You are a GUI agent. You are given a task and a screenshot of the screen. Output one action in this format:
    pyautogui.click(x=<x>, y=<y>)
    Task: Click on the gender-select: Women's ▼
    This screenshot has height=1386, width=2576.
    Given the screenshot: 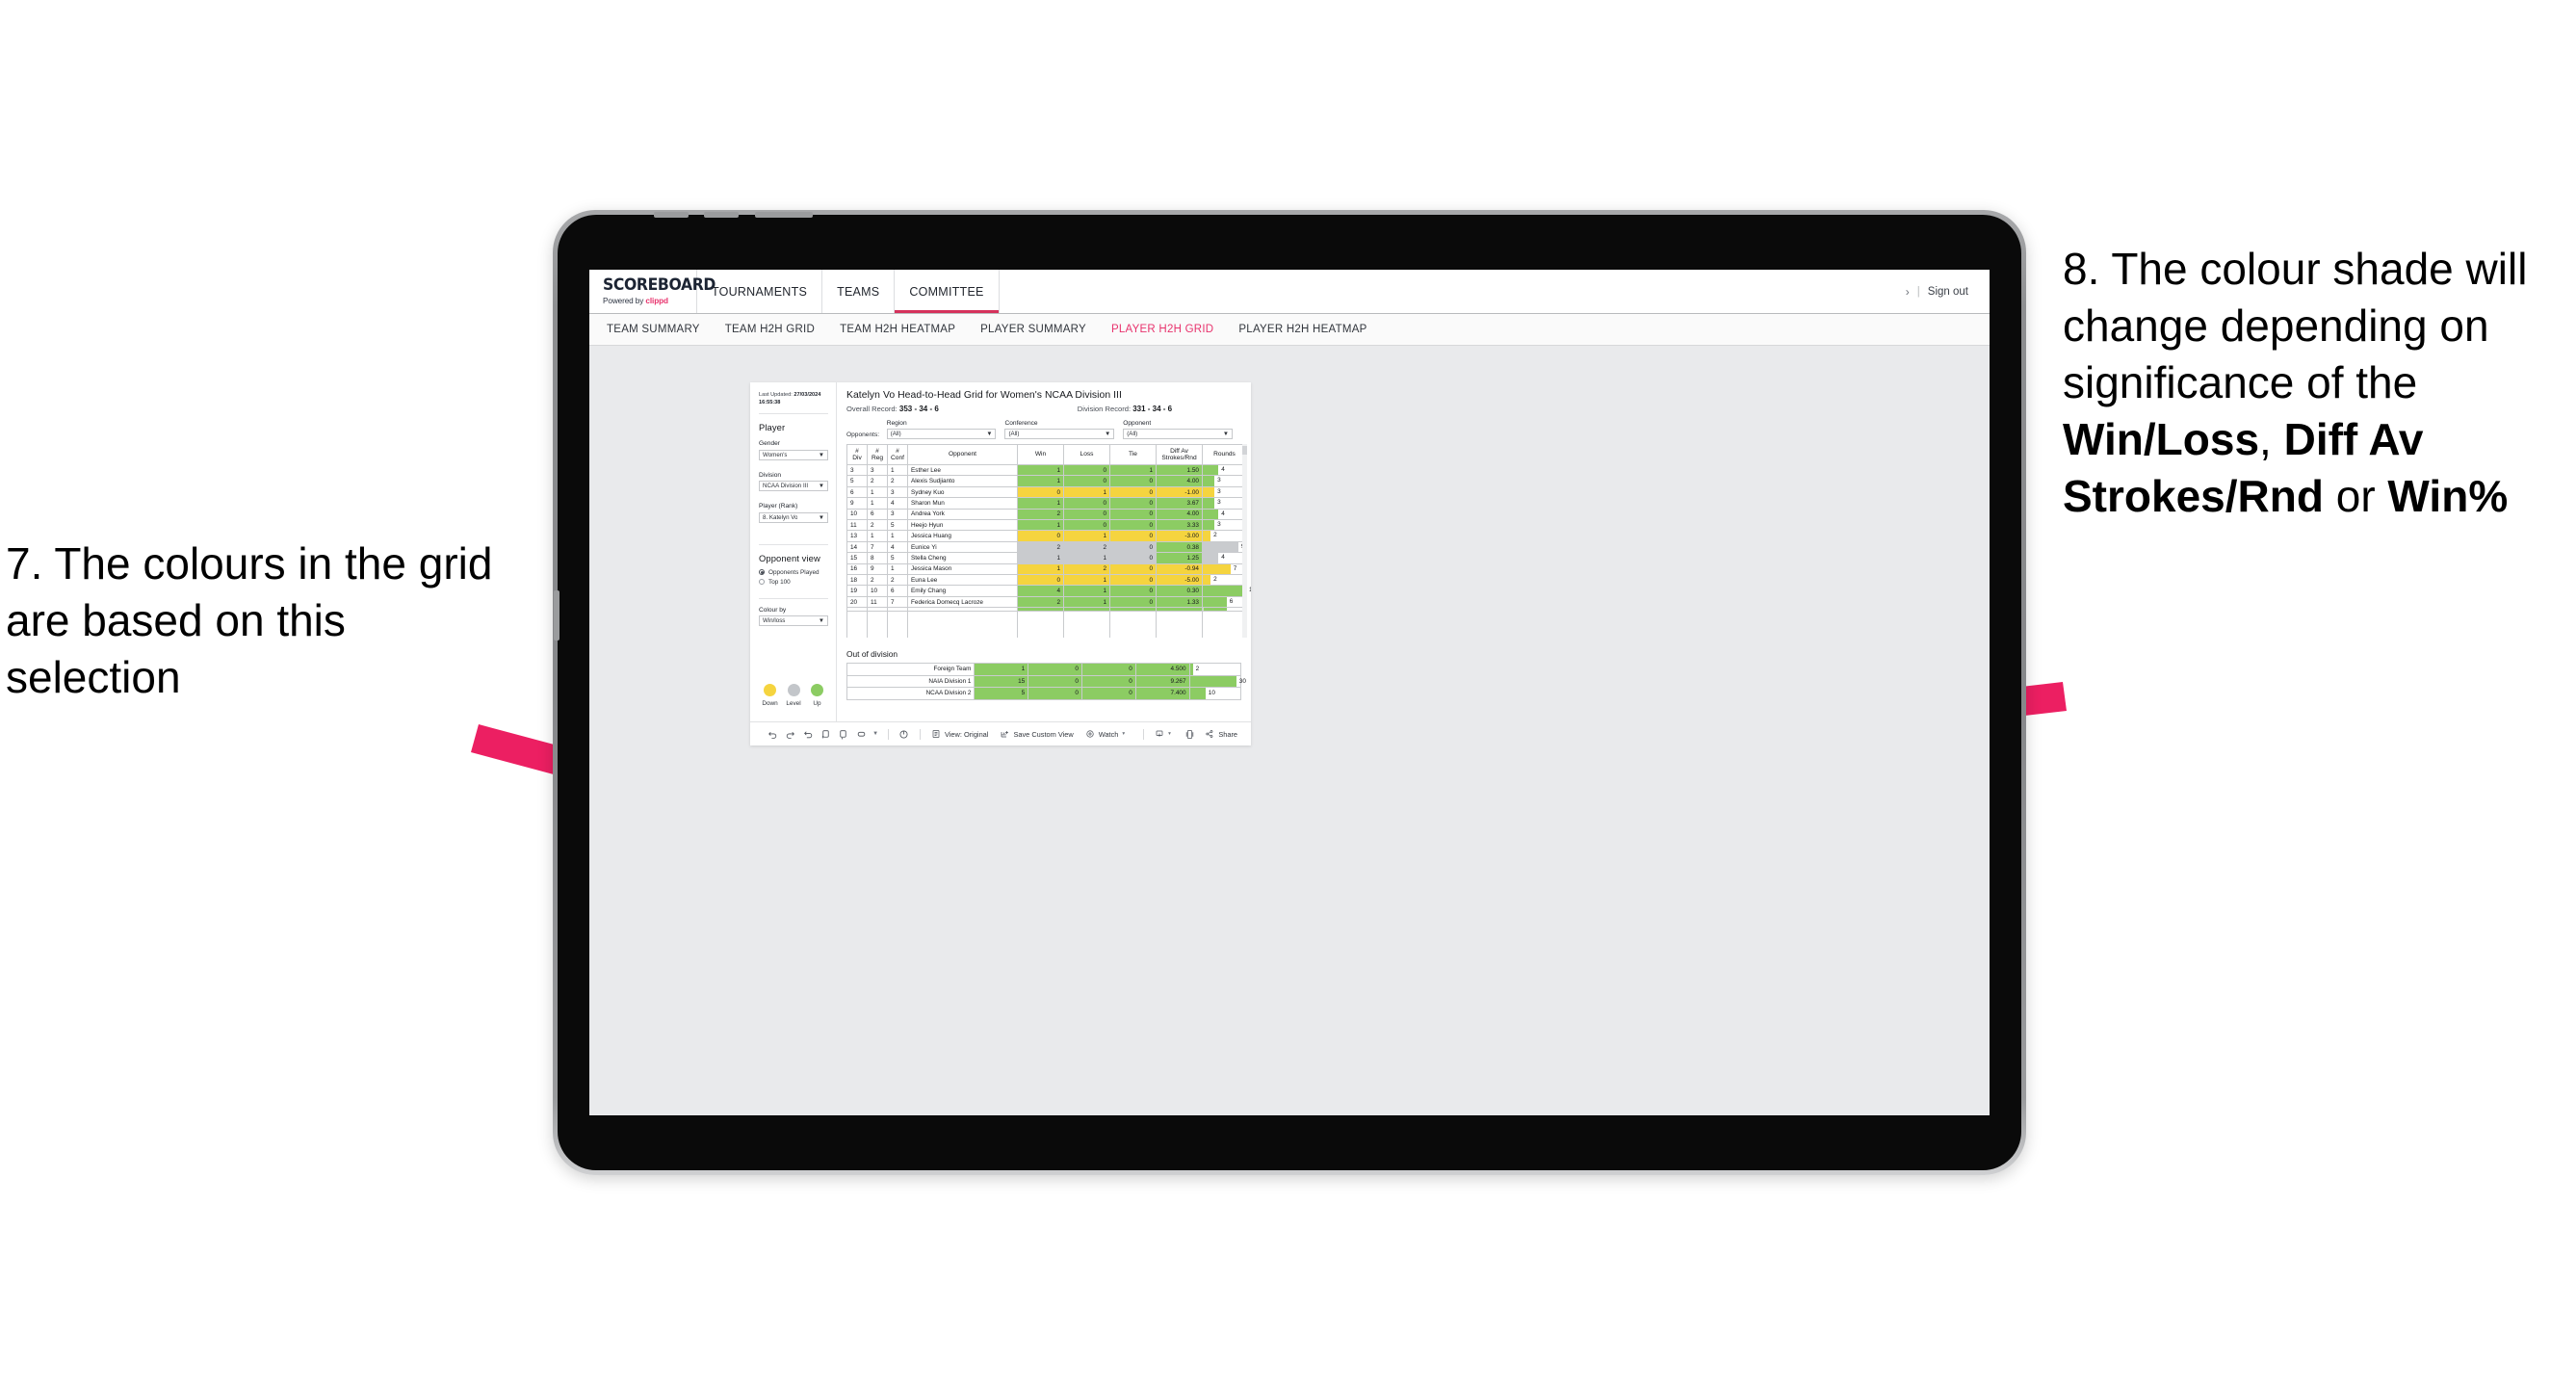 What is the action you would take?
    pyautogui.click(x=793, y=454)
    